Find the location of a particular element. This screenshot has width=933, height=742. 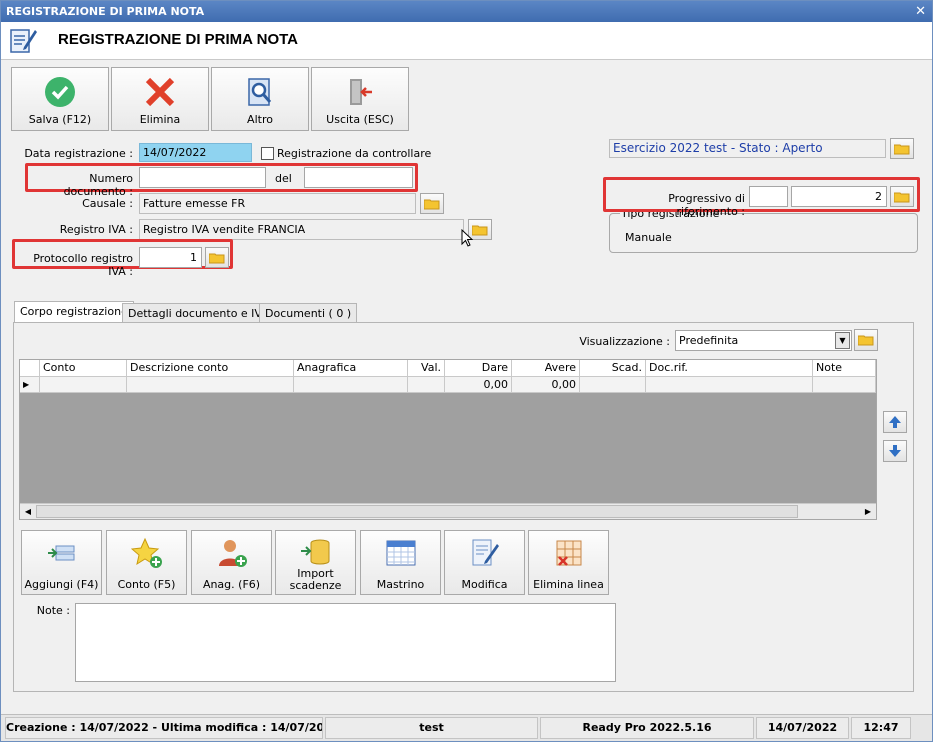

col-dare: Dare is located at coordinates (478, 368).